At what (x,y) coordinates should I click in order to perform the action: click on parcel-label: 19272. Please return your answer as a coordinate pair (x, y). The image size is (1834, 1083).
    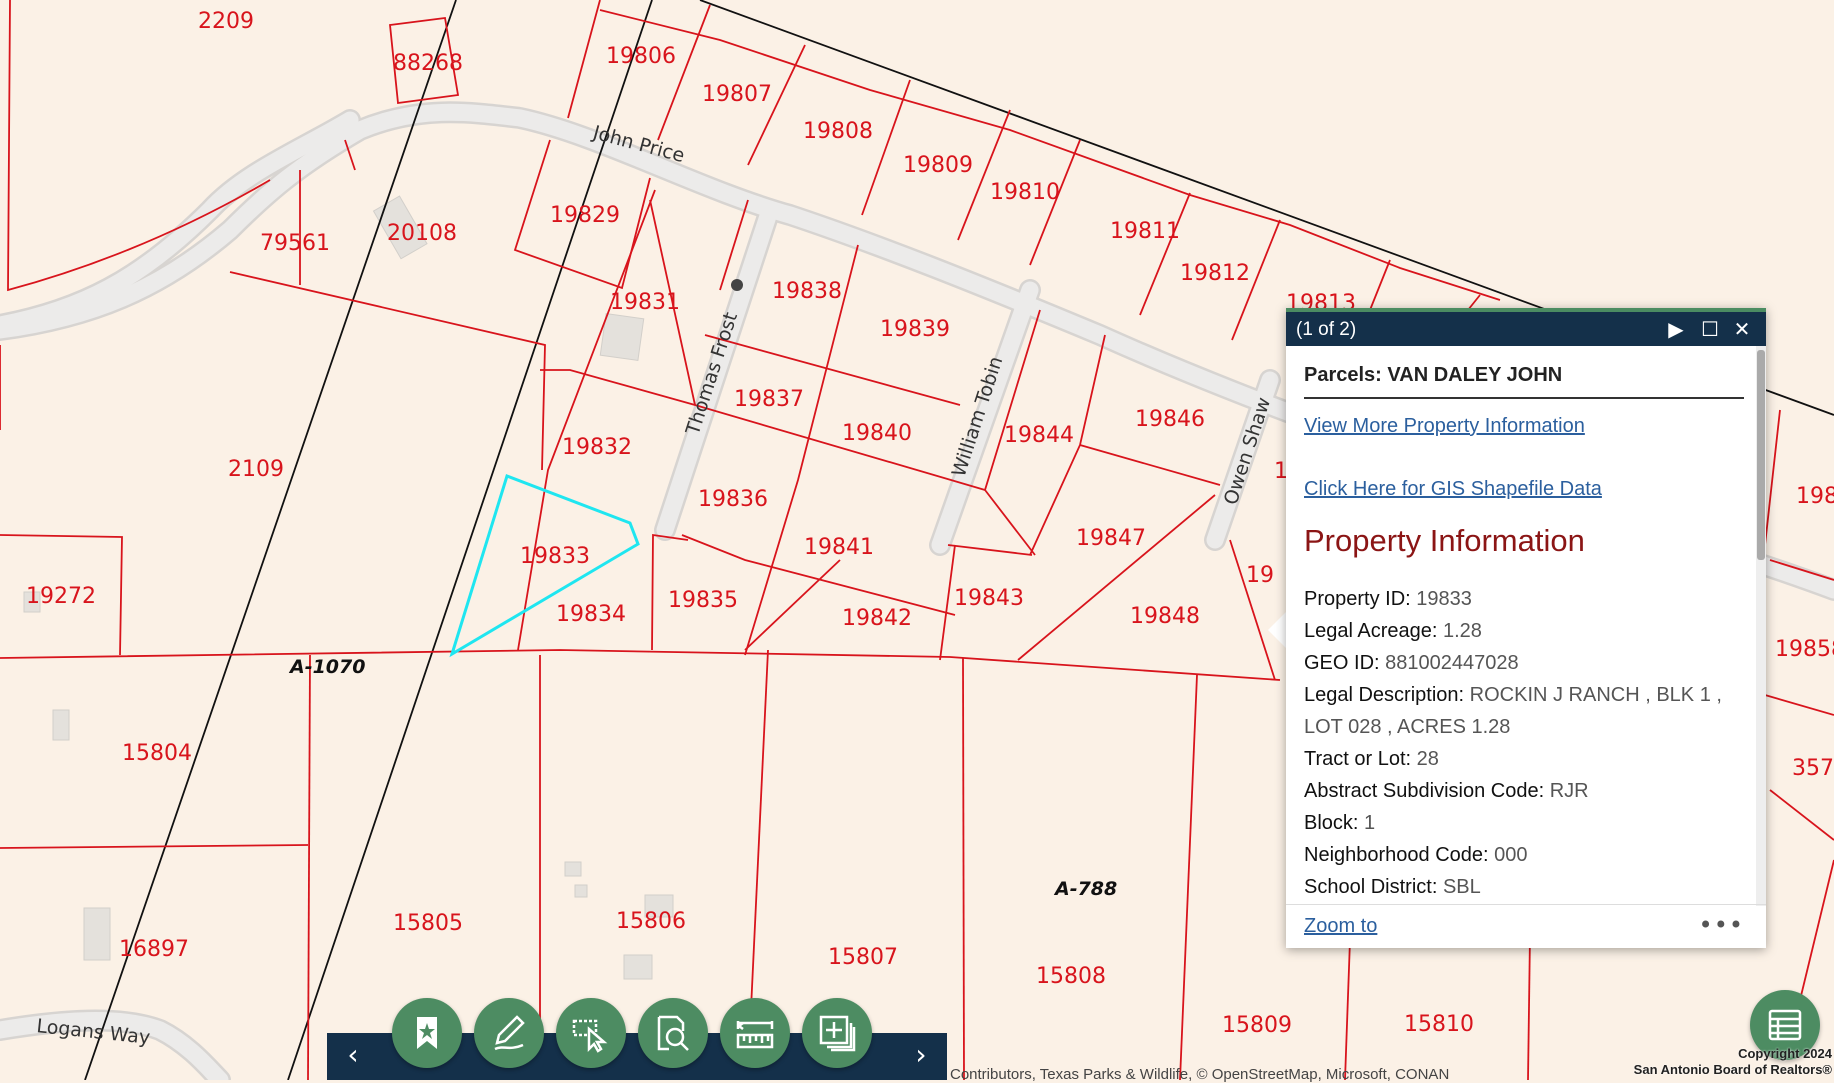
    Looking at the image, I should click on (61, 596).